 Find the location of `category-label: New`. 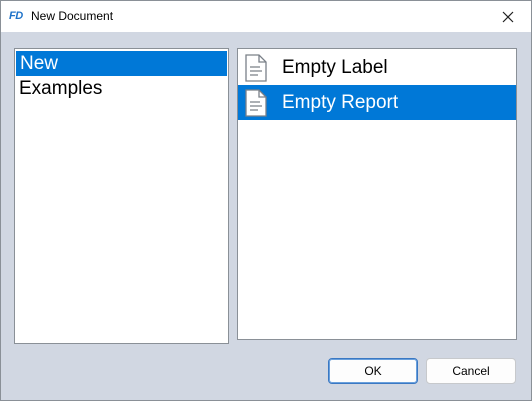

category-label: New is located at coordinates (39, 63).